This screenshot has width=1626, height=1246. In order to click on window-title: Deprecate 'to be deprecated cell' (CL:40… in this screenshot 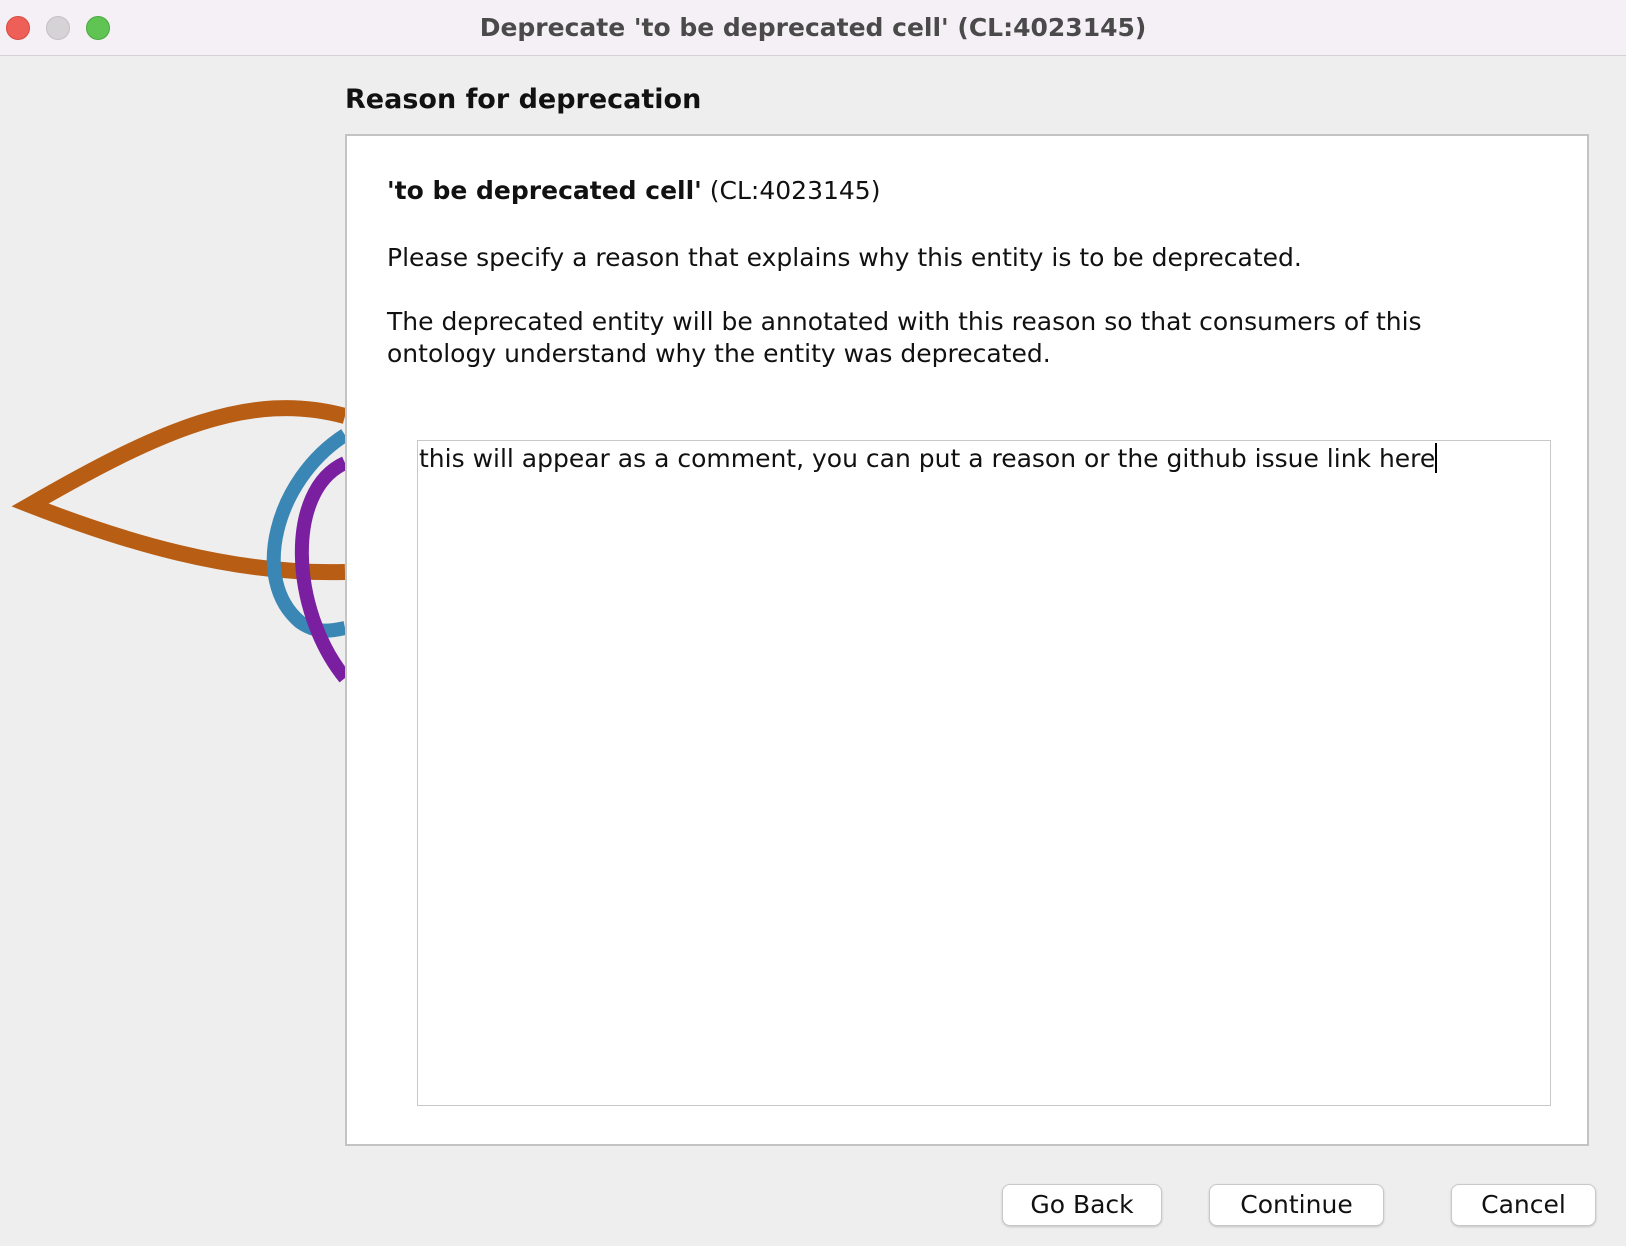, I will do `click(813, 27)`.